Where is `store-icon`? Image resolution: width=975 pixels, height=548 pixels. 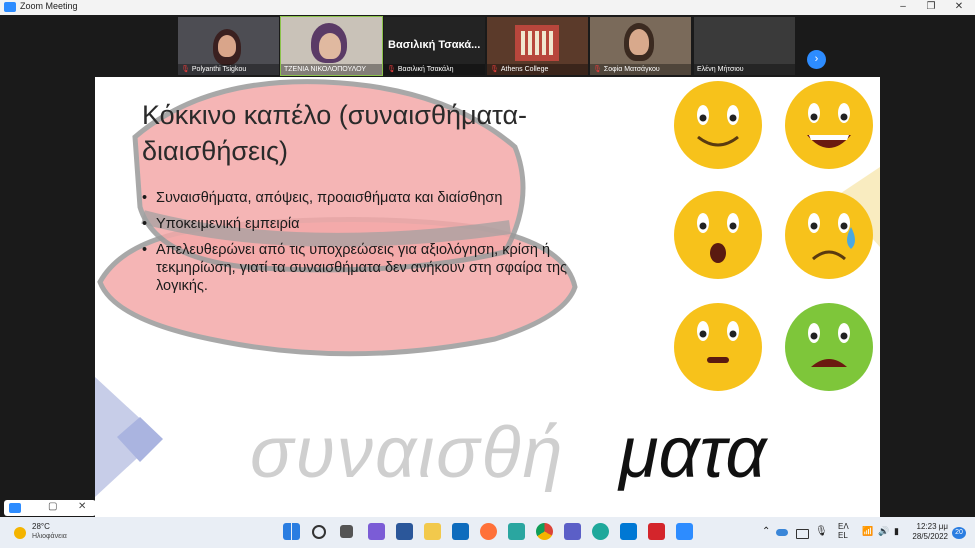
store-icon is located at coordinates (516, 531).